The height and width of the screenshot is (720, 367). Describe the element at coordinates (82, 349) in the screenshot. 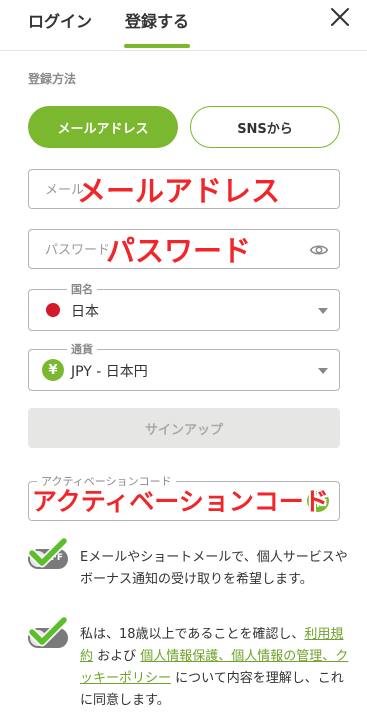

I see `currency-label: 通貨` at that location.